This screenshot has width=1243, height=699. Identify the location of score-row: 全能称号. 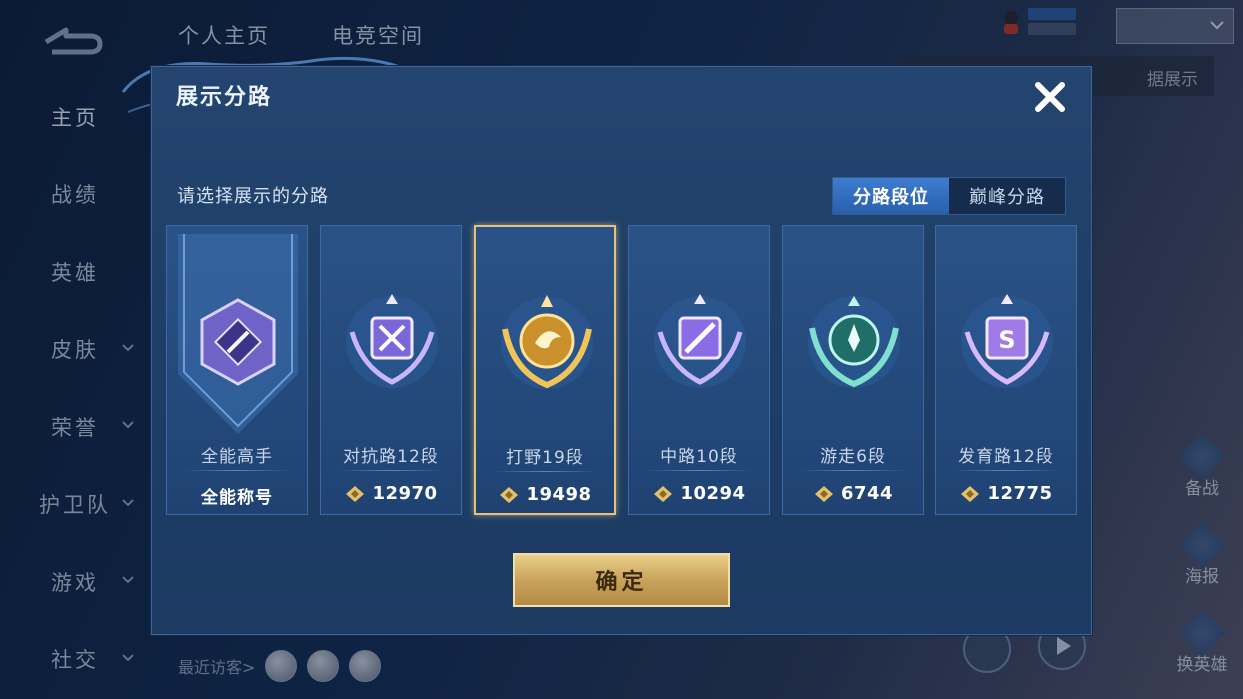
(237, 495).